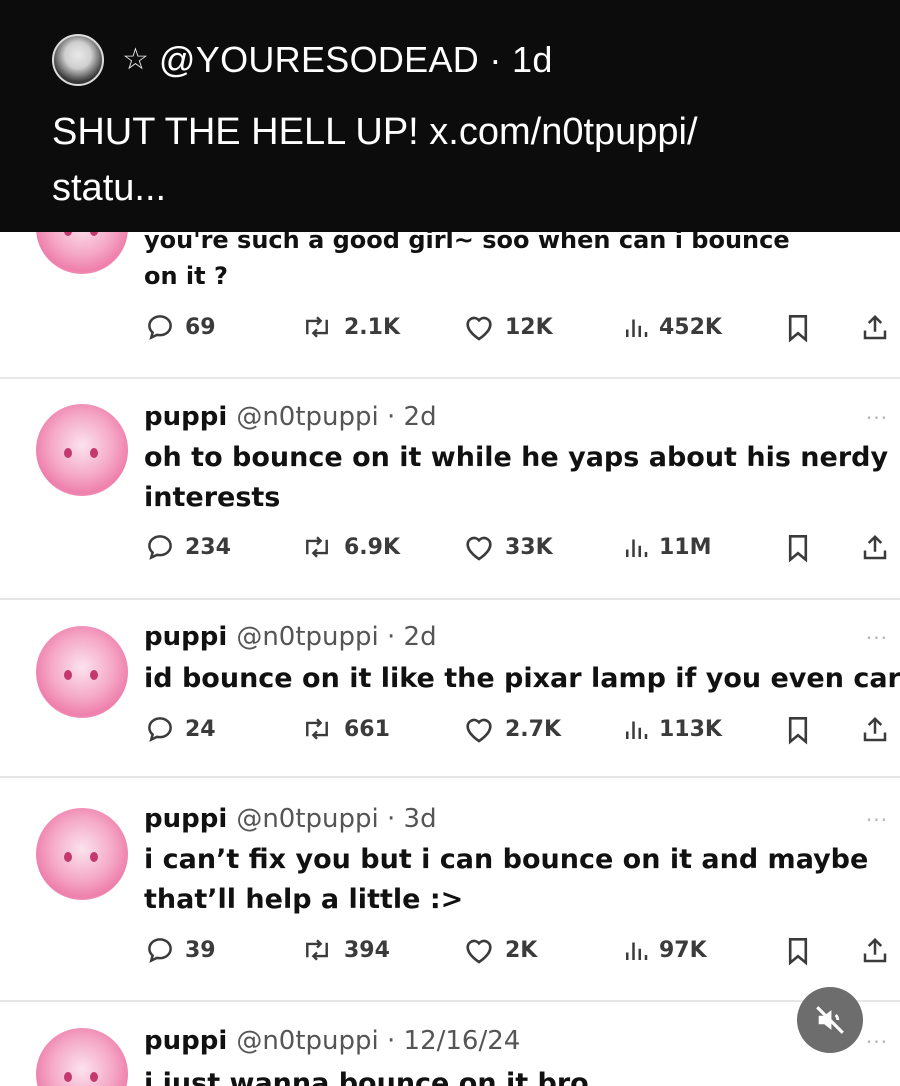 This screenshot has width=900, height=1086. I want to click on tweet-actions: 39 394 2K 97K, so click(520, 953).